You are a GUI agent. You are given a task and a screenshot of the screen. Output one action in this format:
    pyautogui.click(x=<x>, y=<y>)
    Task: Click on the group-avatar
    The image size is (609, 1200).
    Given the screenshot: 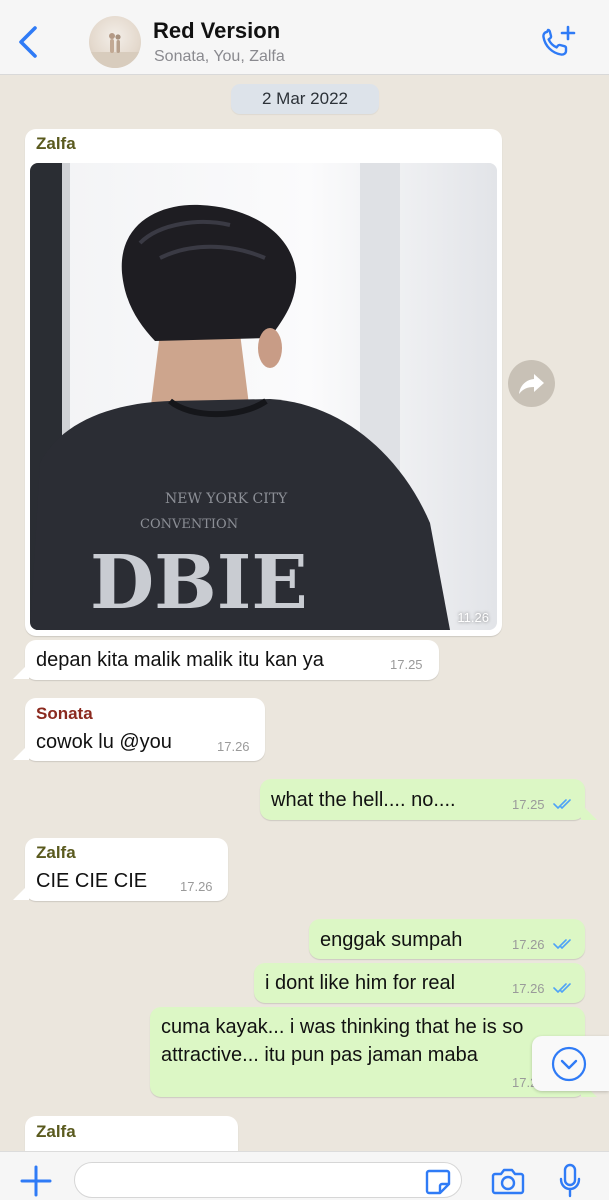 What is the action you would take?
    pyautogui.click(x=115, y=42)
    